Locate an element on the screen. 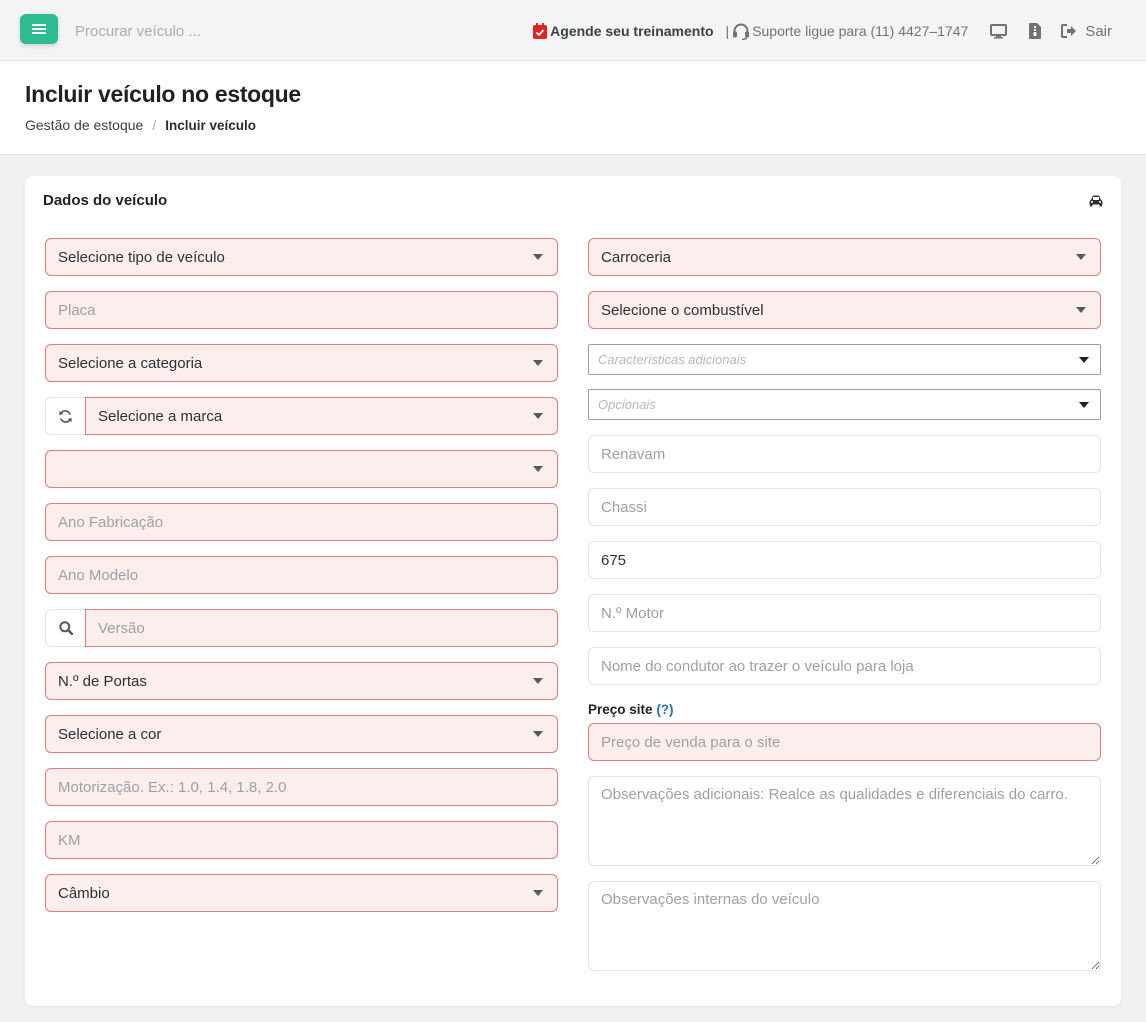 The height and width of the screenshot is (1022, 1146). cor-select: Selecione a cor is located at coordinates (301, 734).